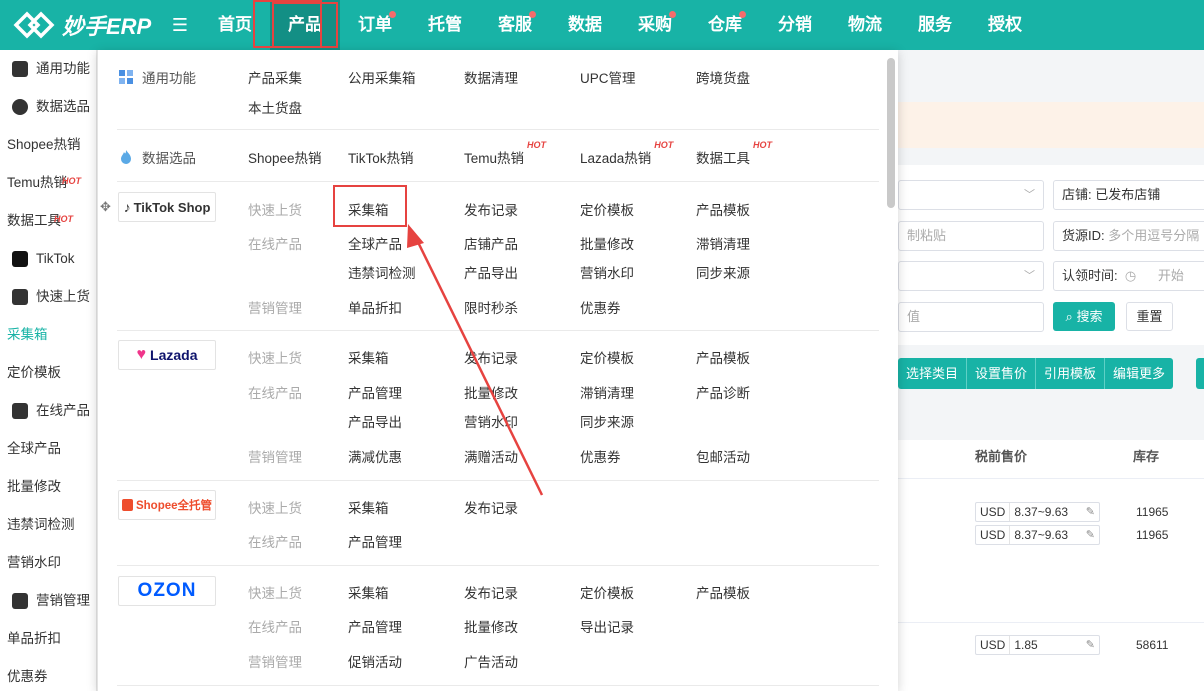 The height and width of the screenshot is (691, 1204). What do you see at coordinates (1149, 316) in the screenshot?
I see `reset-button: 重置` at bounding box center [1149, 316].